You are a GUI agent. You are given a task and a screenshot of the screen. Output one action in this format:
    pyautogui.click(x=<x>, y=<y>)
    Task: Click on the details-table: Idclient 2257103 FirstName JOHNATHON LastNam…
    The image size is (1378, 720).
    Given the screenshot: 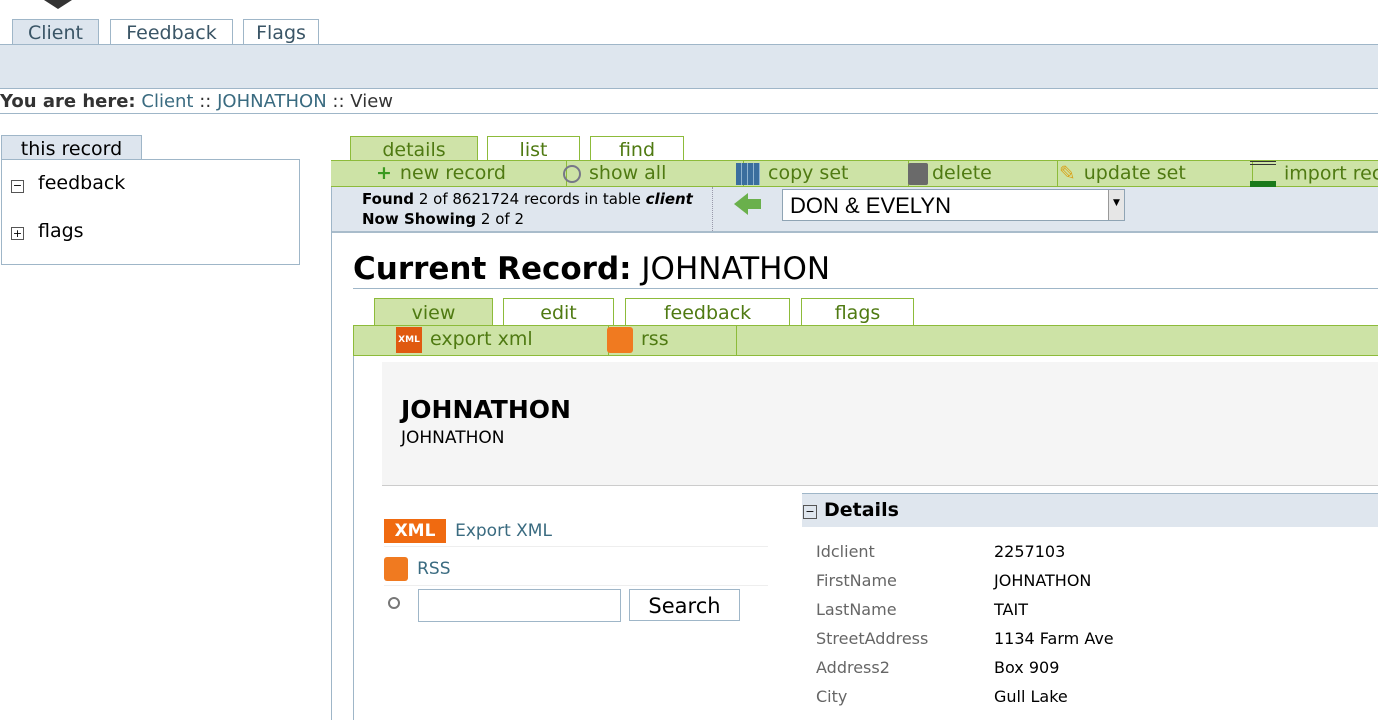 What is the action you would take?
    pyautogui.click(x=1096, y=627)
    